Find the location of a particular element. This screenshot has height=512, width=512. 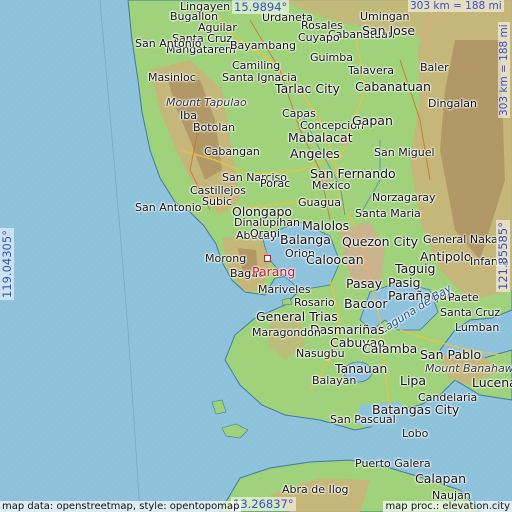

place-san-antonio-north: San Antonio is located at coordinates (168, 43).